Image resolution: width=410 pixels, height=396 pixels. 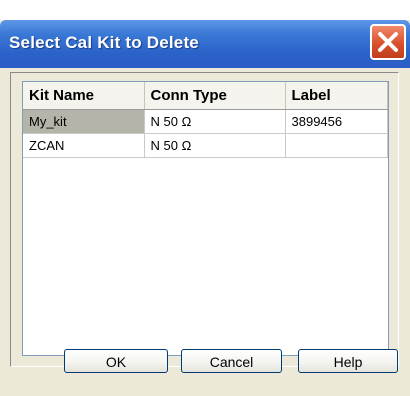 I want to click on close-button, so click(x=388, y=42).